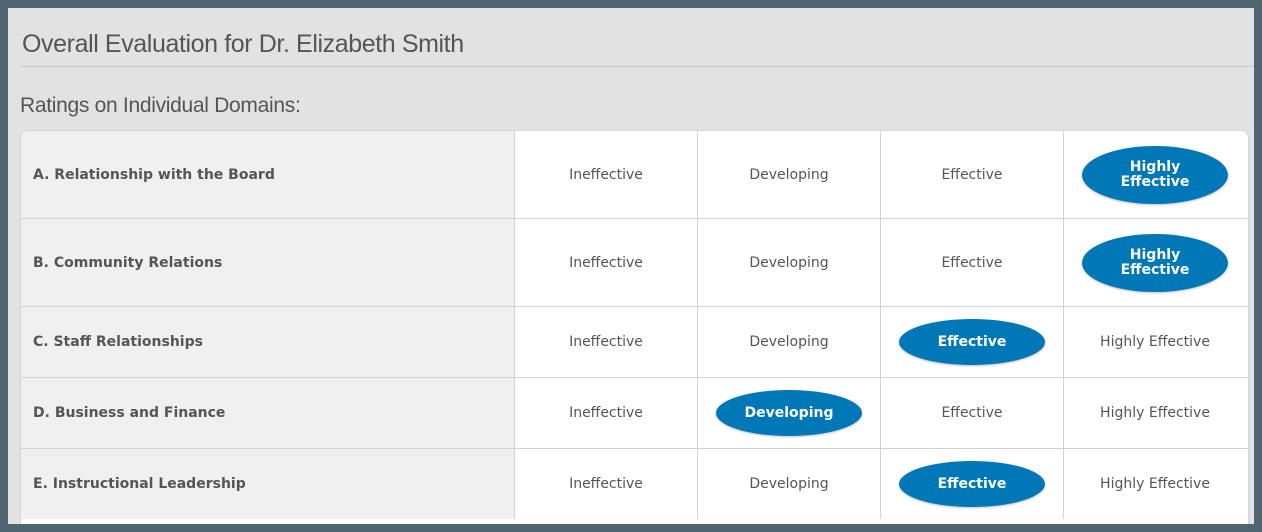 The width and height of the screenshot is (1262, 532). I want to click on domain-label: B. Community Relations, so click(268, 262).